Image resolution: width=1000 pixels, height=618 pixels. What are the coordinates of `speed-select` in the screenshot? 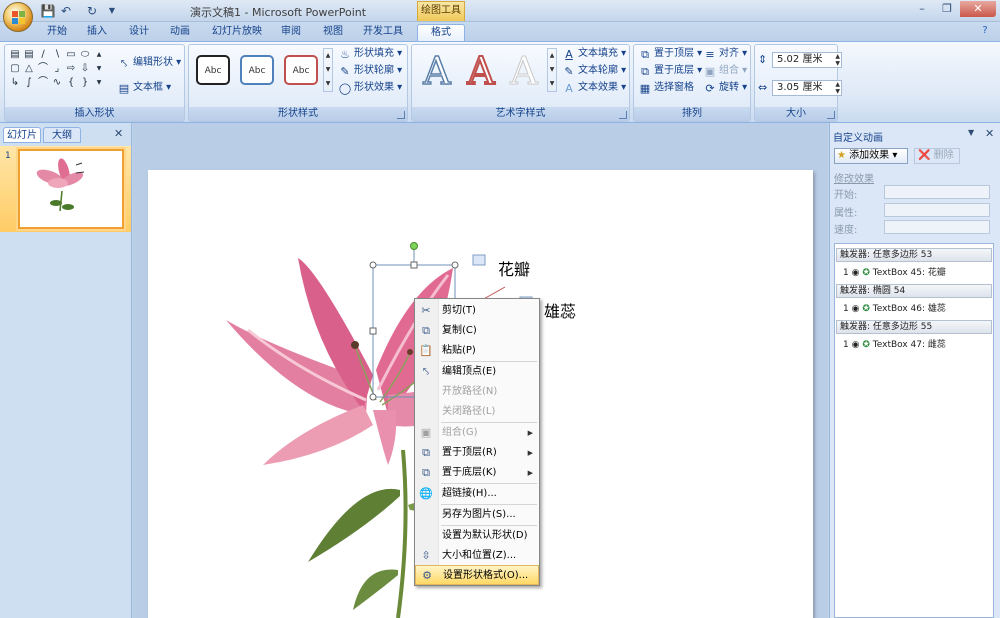 It's located at (937, 227).